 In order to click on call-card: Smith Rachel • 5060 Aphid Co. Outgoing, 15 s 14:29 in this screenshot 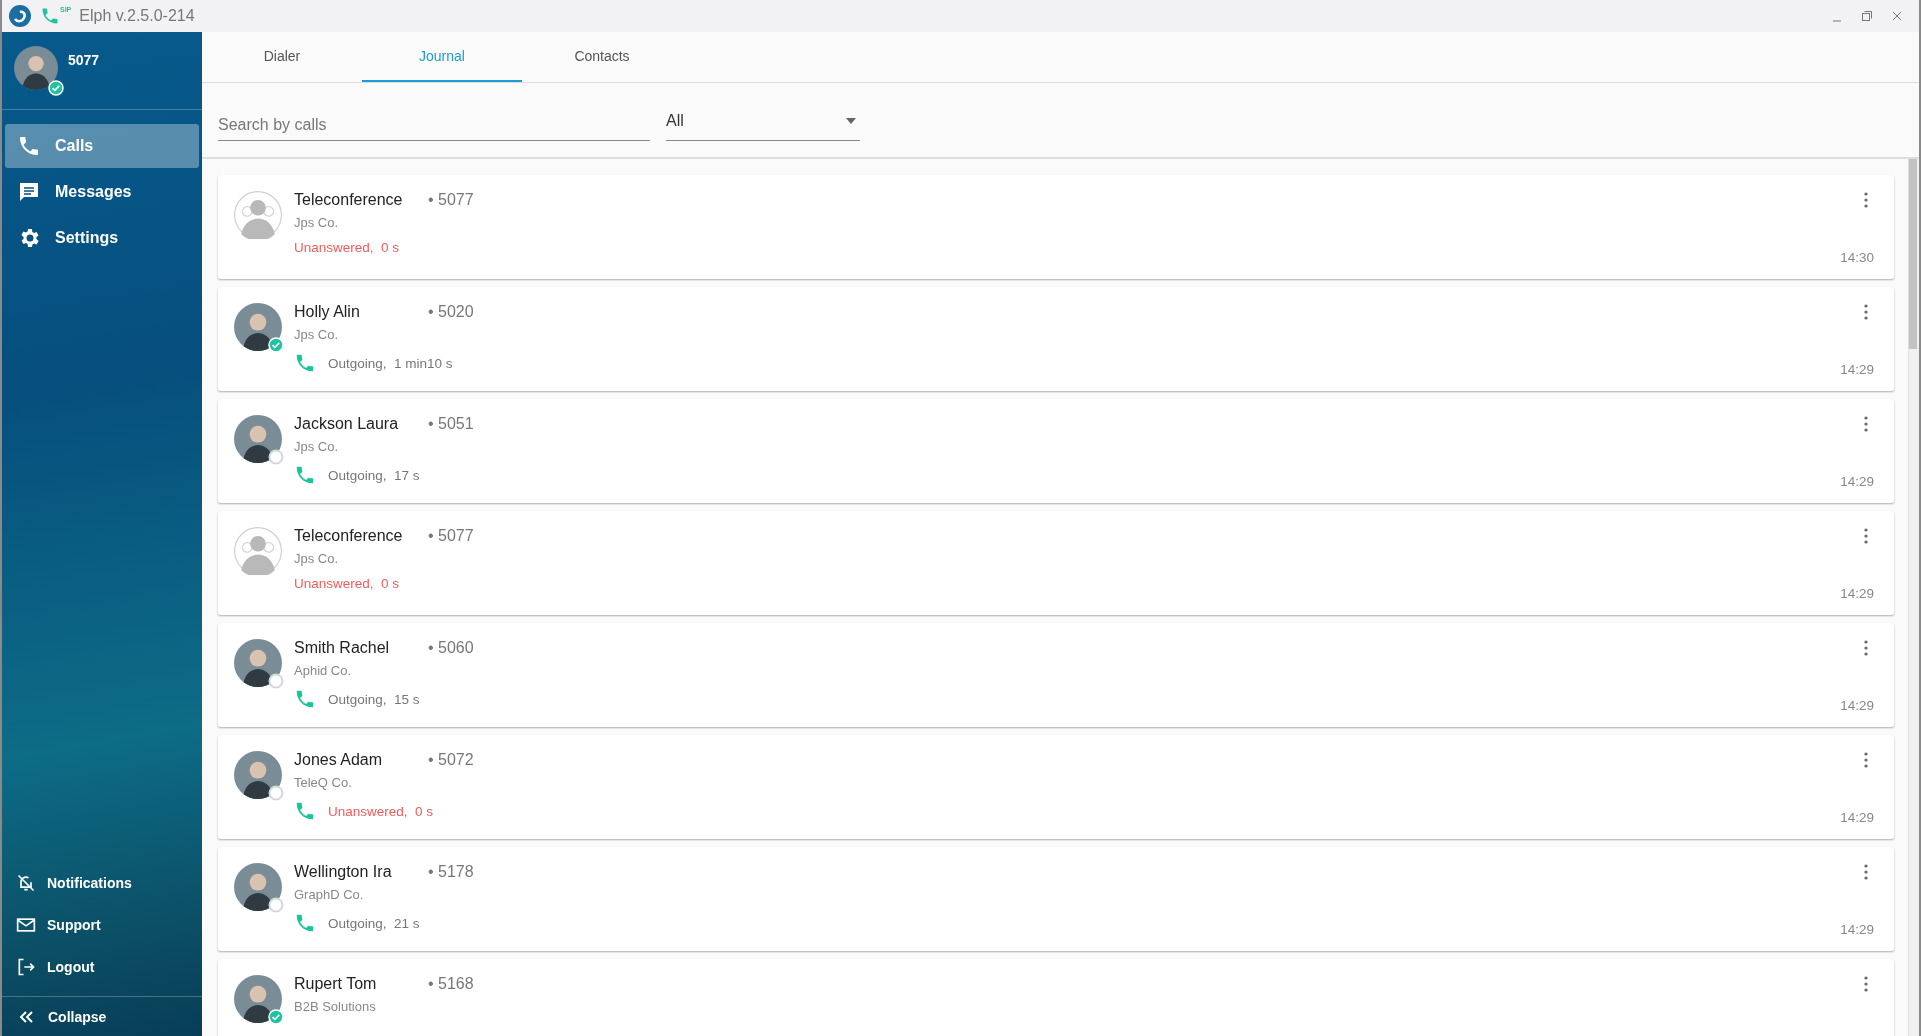, I will do `click(1056, 675)`.